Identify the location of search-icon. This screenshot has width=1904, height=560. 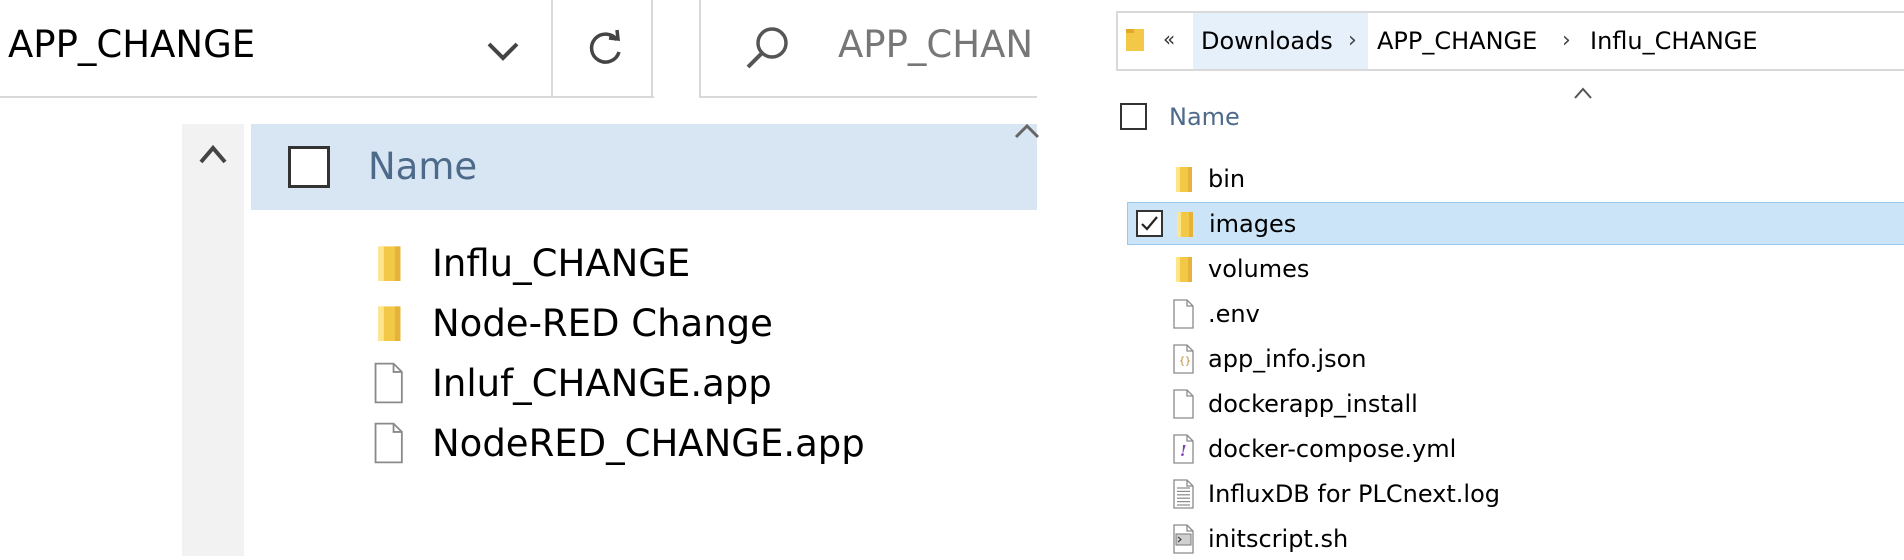
(767, 48).